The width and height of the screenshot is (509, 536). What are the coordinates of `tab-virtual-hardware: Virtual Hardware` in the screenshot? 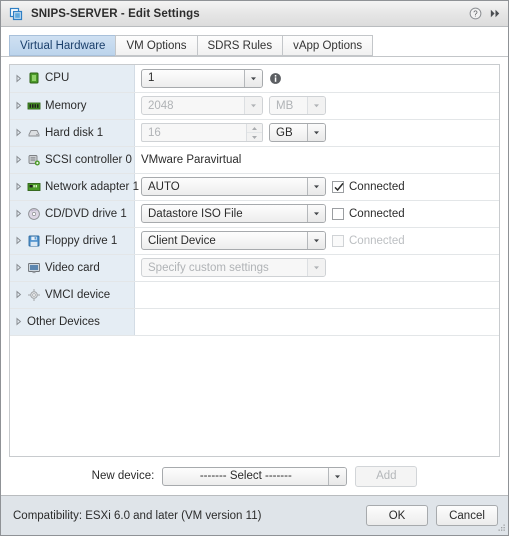 It's located at (62, 45).